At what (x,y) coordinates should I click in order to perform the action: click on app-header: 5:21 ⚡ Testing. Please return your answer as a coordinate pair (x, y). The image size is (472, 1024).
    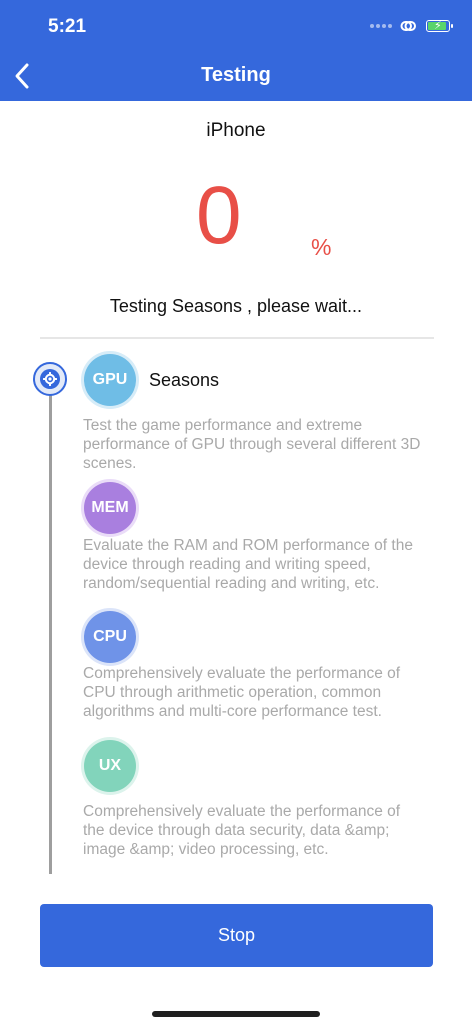
    Looking at the image, I should click on (236, 50).